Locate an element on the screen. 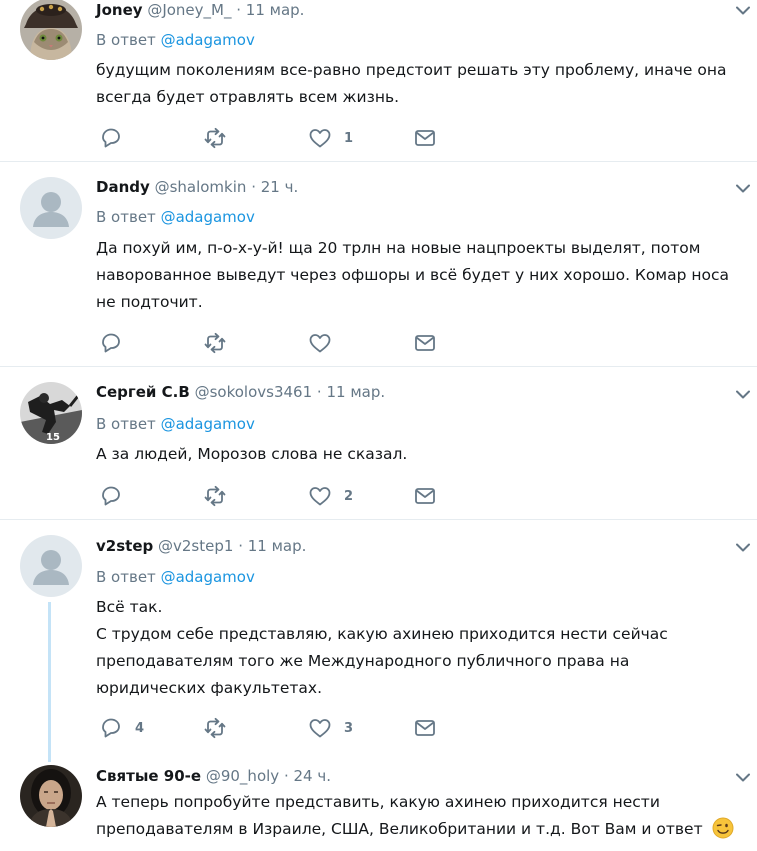 Image resolution: width=757 pixels, height=851 pixels. tweet-header: v2step @v2step1 · 11 мар. is located at coordinates (201, 546).